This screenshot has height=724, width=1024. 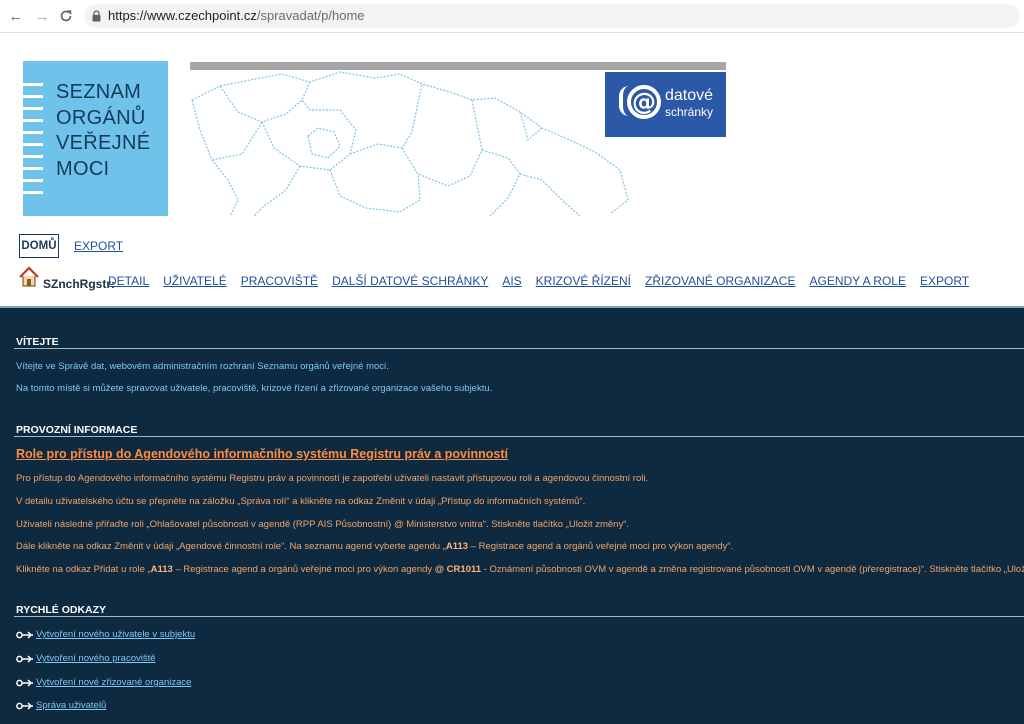 I want to click on ds-logo-line2: schránky, so click(x=689, y=112).